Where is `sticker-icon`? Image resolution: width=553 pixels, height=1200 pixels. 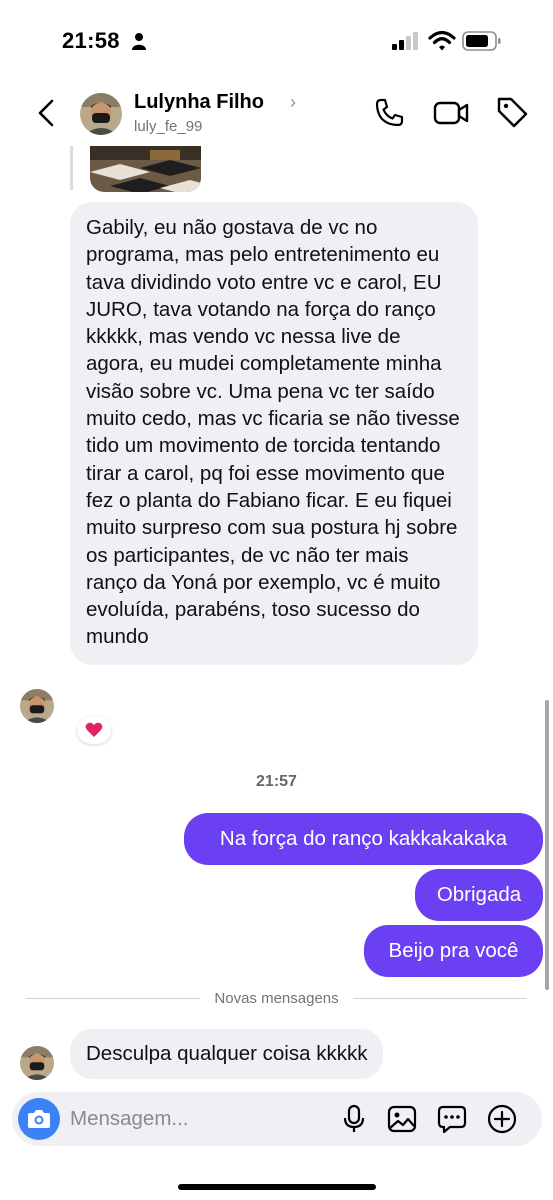
sticker-icon is located at coordinates (452, 1119).